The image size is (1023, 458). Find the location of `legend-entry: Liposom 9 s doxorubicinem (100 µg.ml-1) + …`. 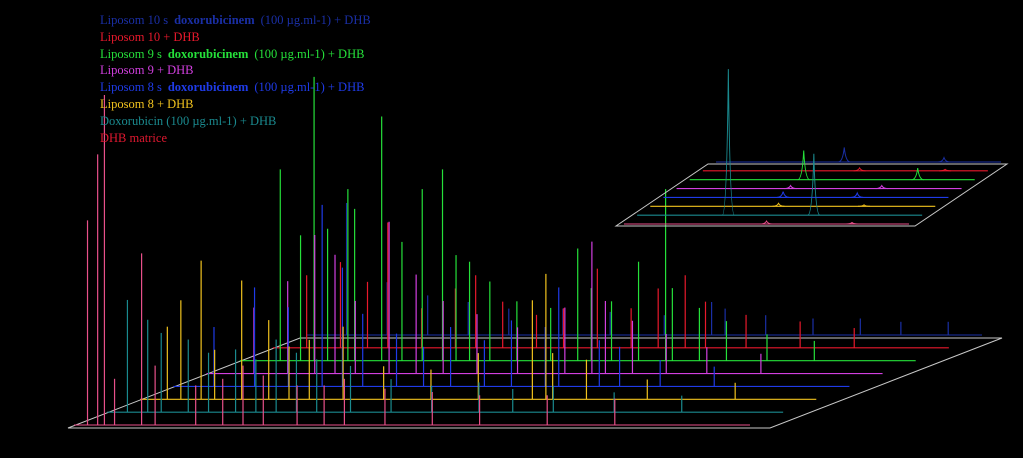

legend-entry: Liposom 9 s doxorubicinem (100 µg.ml-1) + … is located at coordinates (235, 54).